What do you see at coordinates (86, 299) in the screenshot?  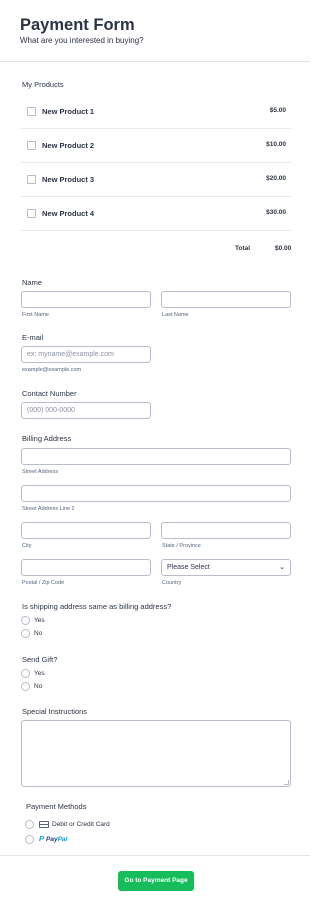 I see `first-name-input` at bounding box center [86, 299].